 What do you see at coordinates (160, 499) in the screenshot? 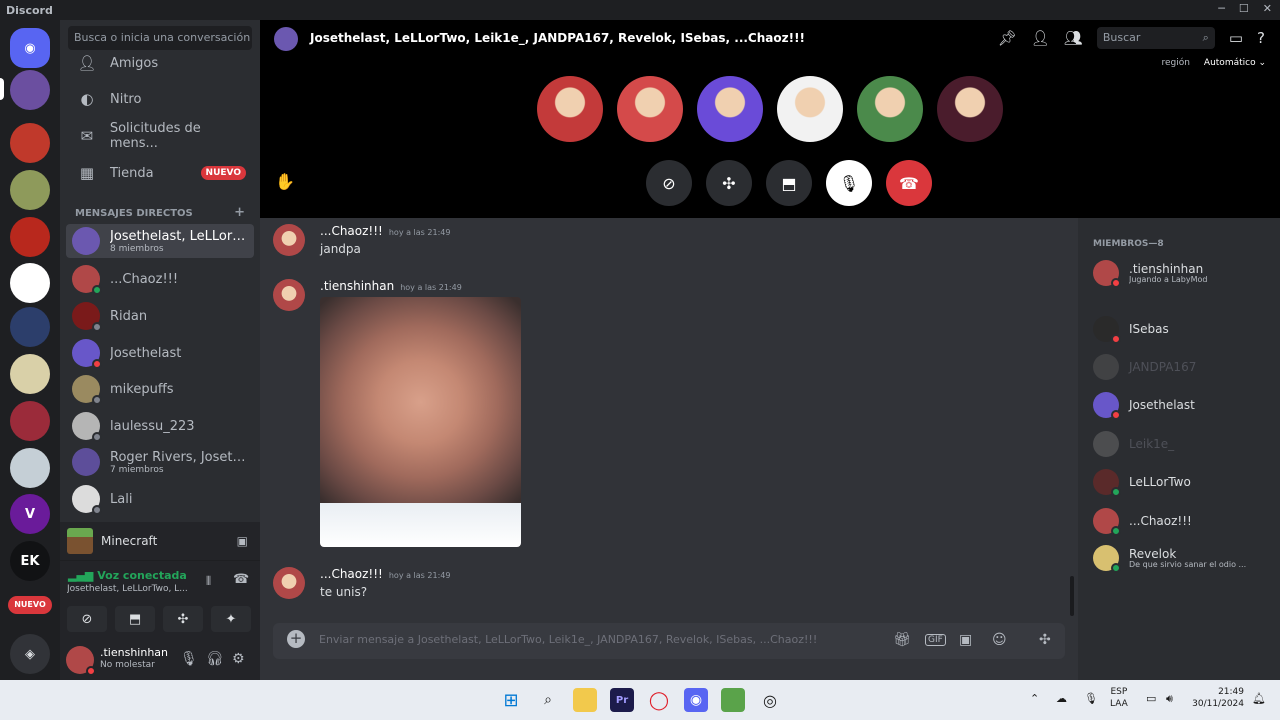
I see `dm-item: Lali` at bounding box center [160, 499].